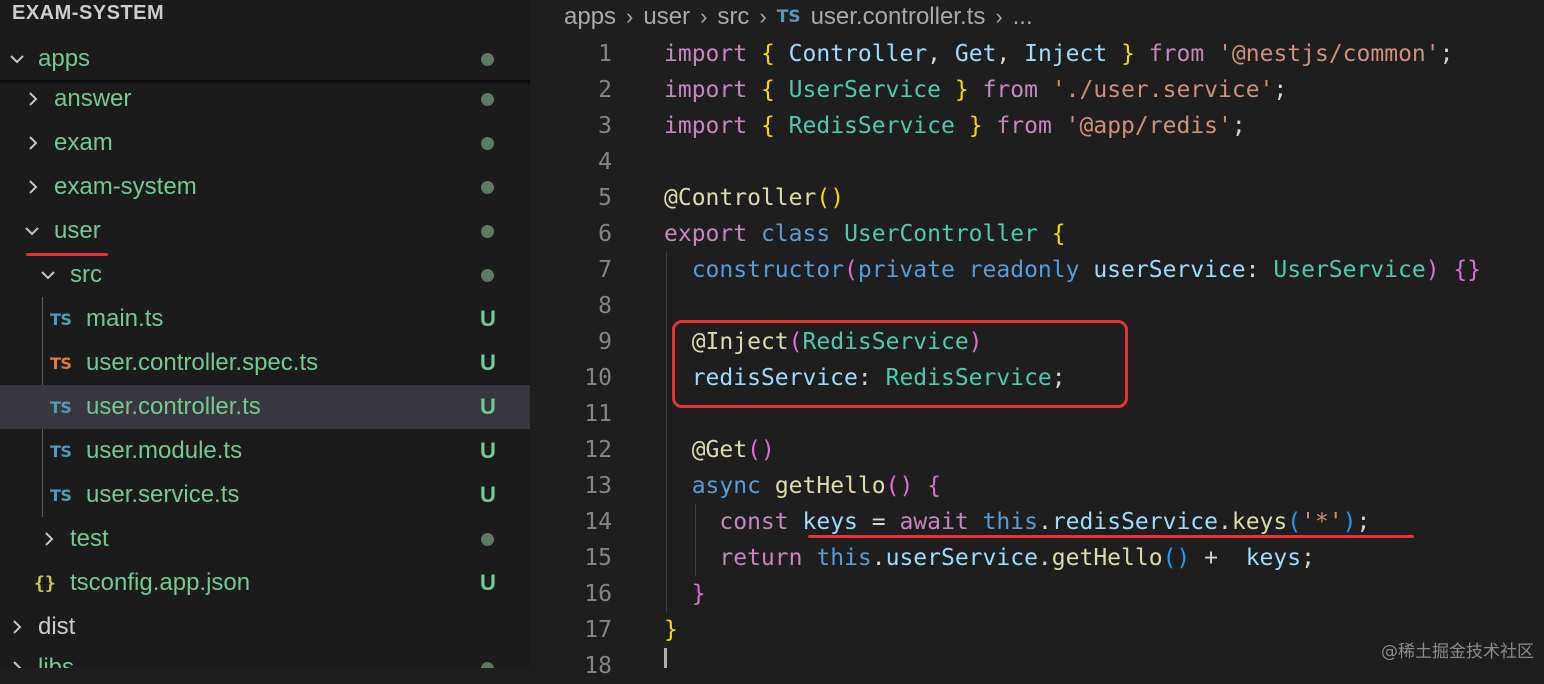 This screenshot has width=1544, height=684. What do you see at coordinates (605, 54) in the screenshot?
I see `line-number: 1` at bounding box center [605, 54].